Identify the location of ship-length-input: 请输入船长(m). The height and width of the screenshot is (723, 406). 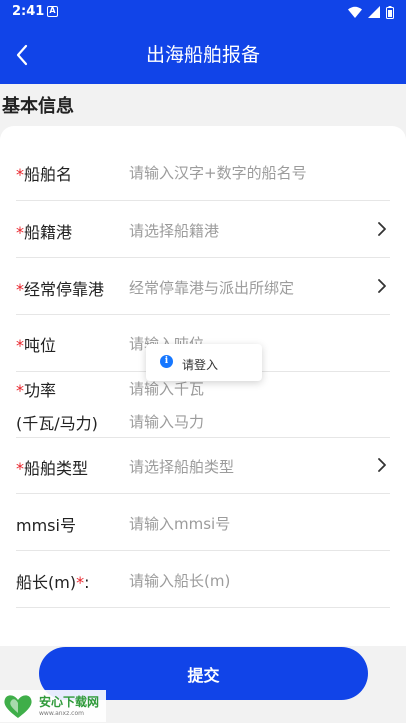
(179, 580).